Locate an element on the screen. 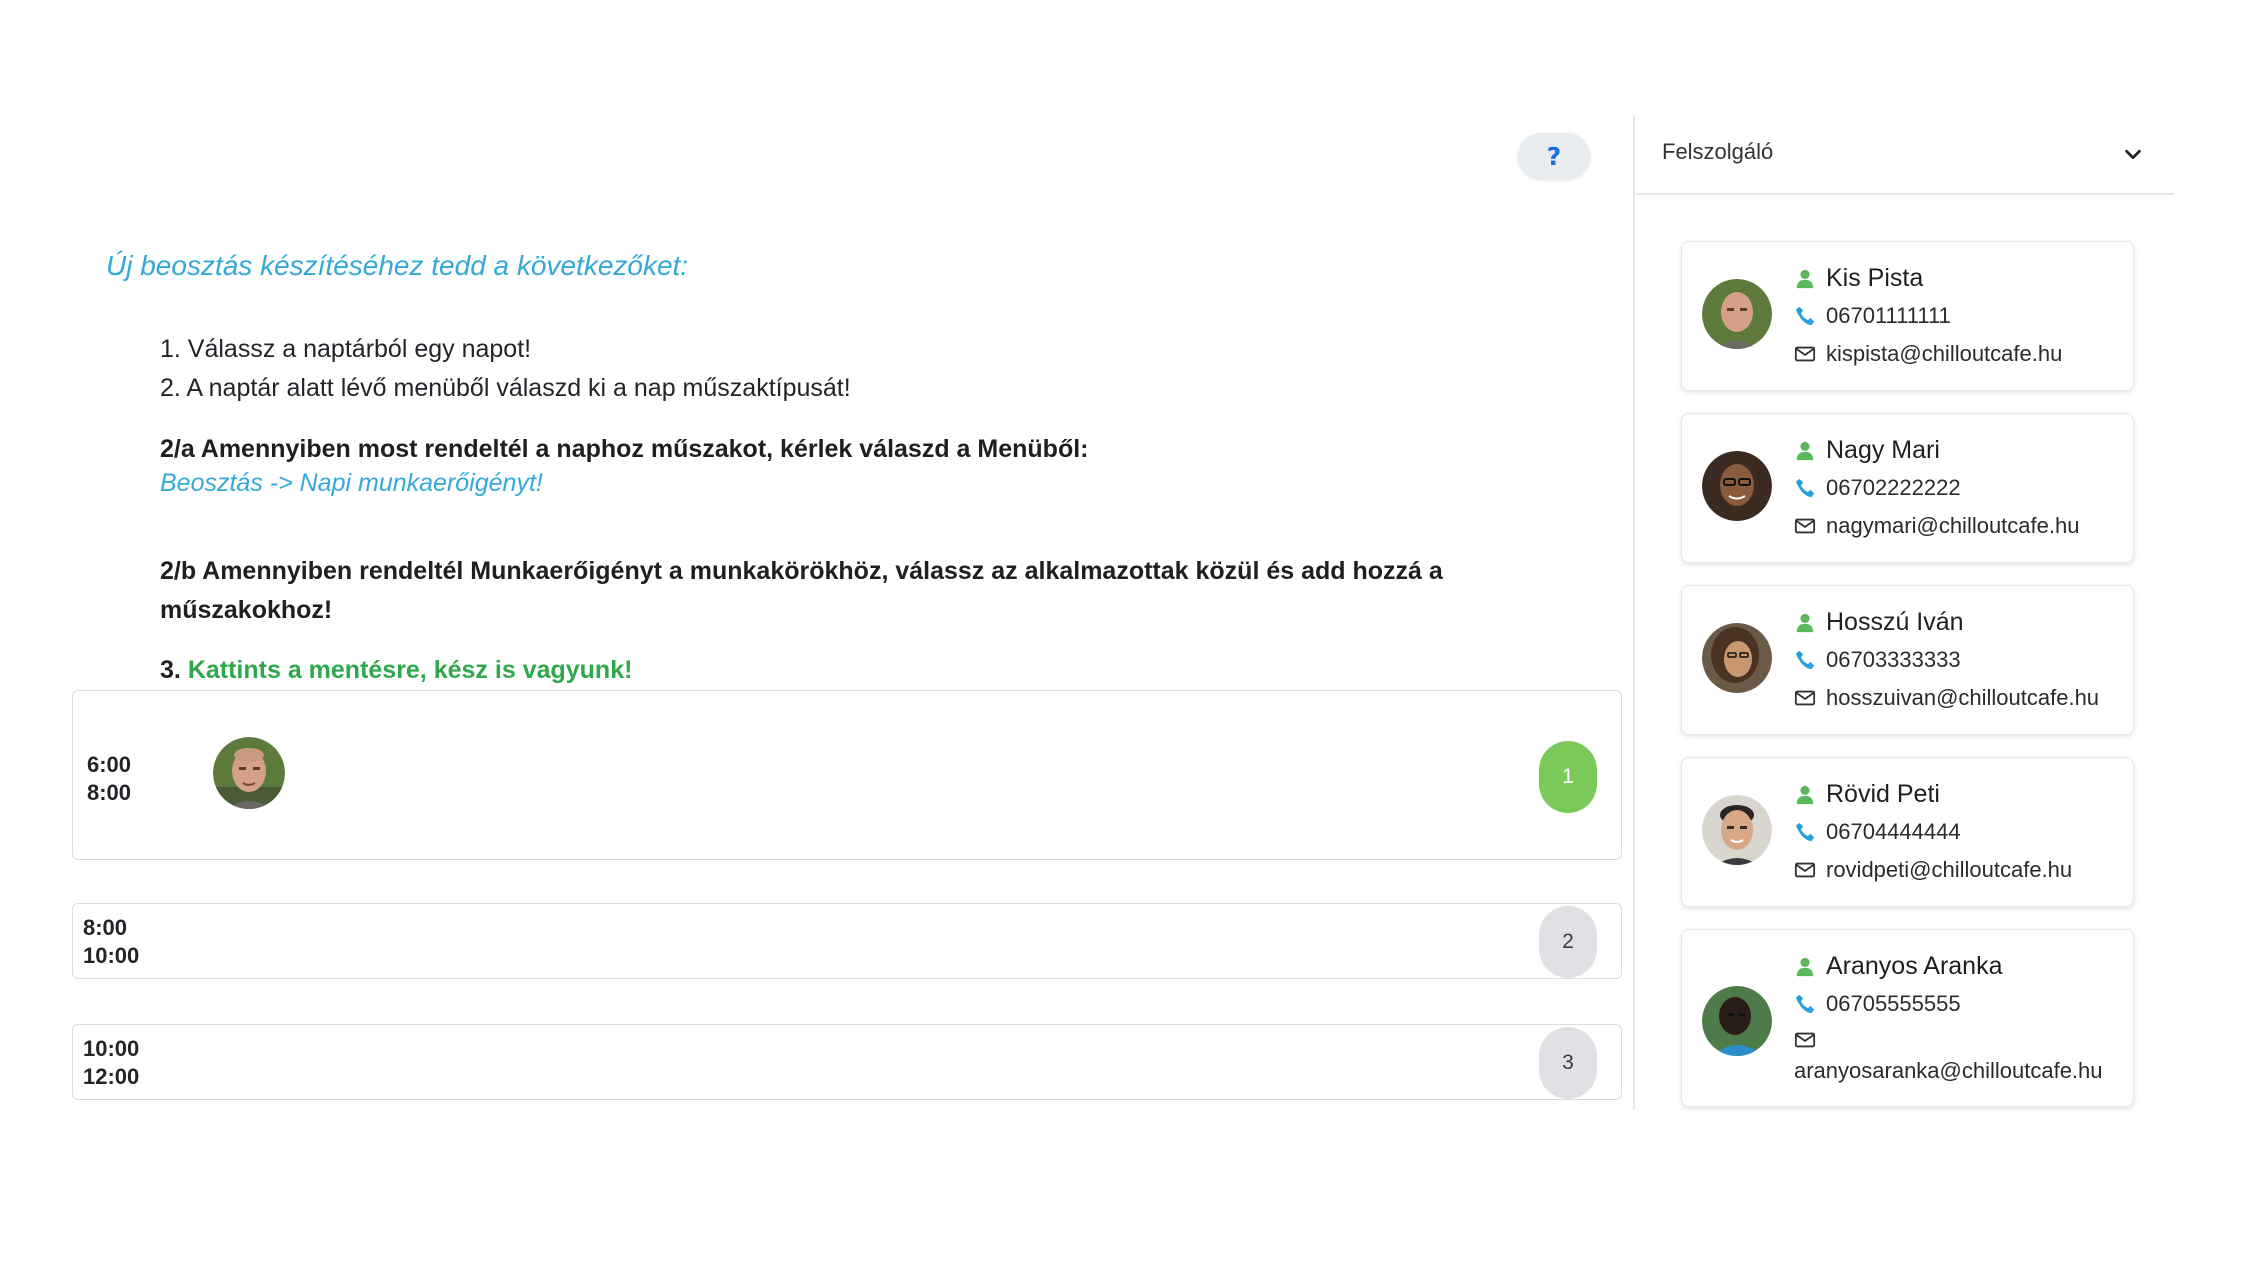  employee-email: kispista@chilloutcafe.hu is located at coordinates (1944, 354).